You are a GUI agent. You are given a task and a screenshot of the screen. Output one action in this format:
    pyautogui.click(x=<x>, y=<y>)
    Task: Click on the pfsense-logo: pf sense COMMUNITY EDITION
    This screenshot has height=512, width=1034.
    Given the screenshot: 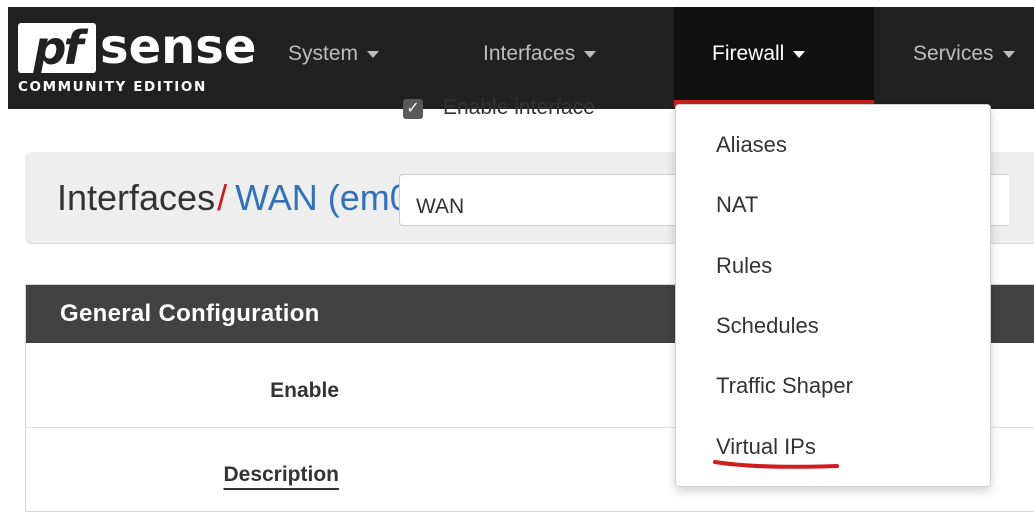 What is the action you would take?
    pyautogui.click(x=137, y=58)
    